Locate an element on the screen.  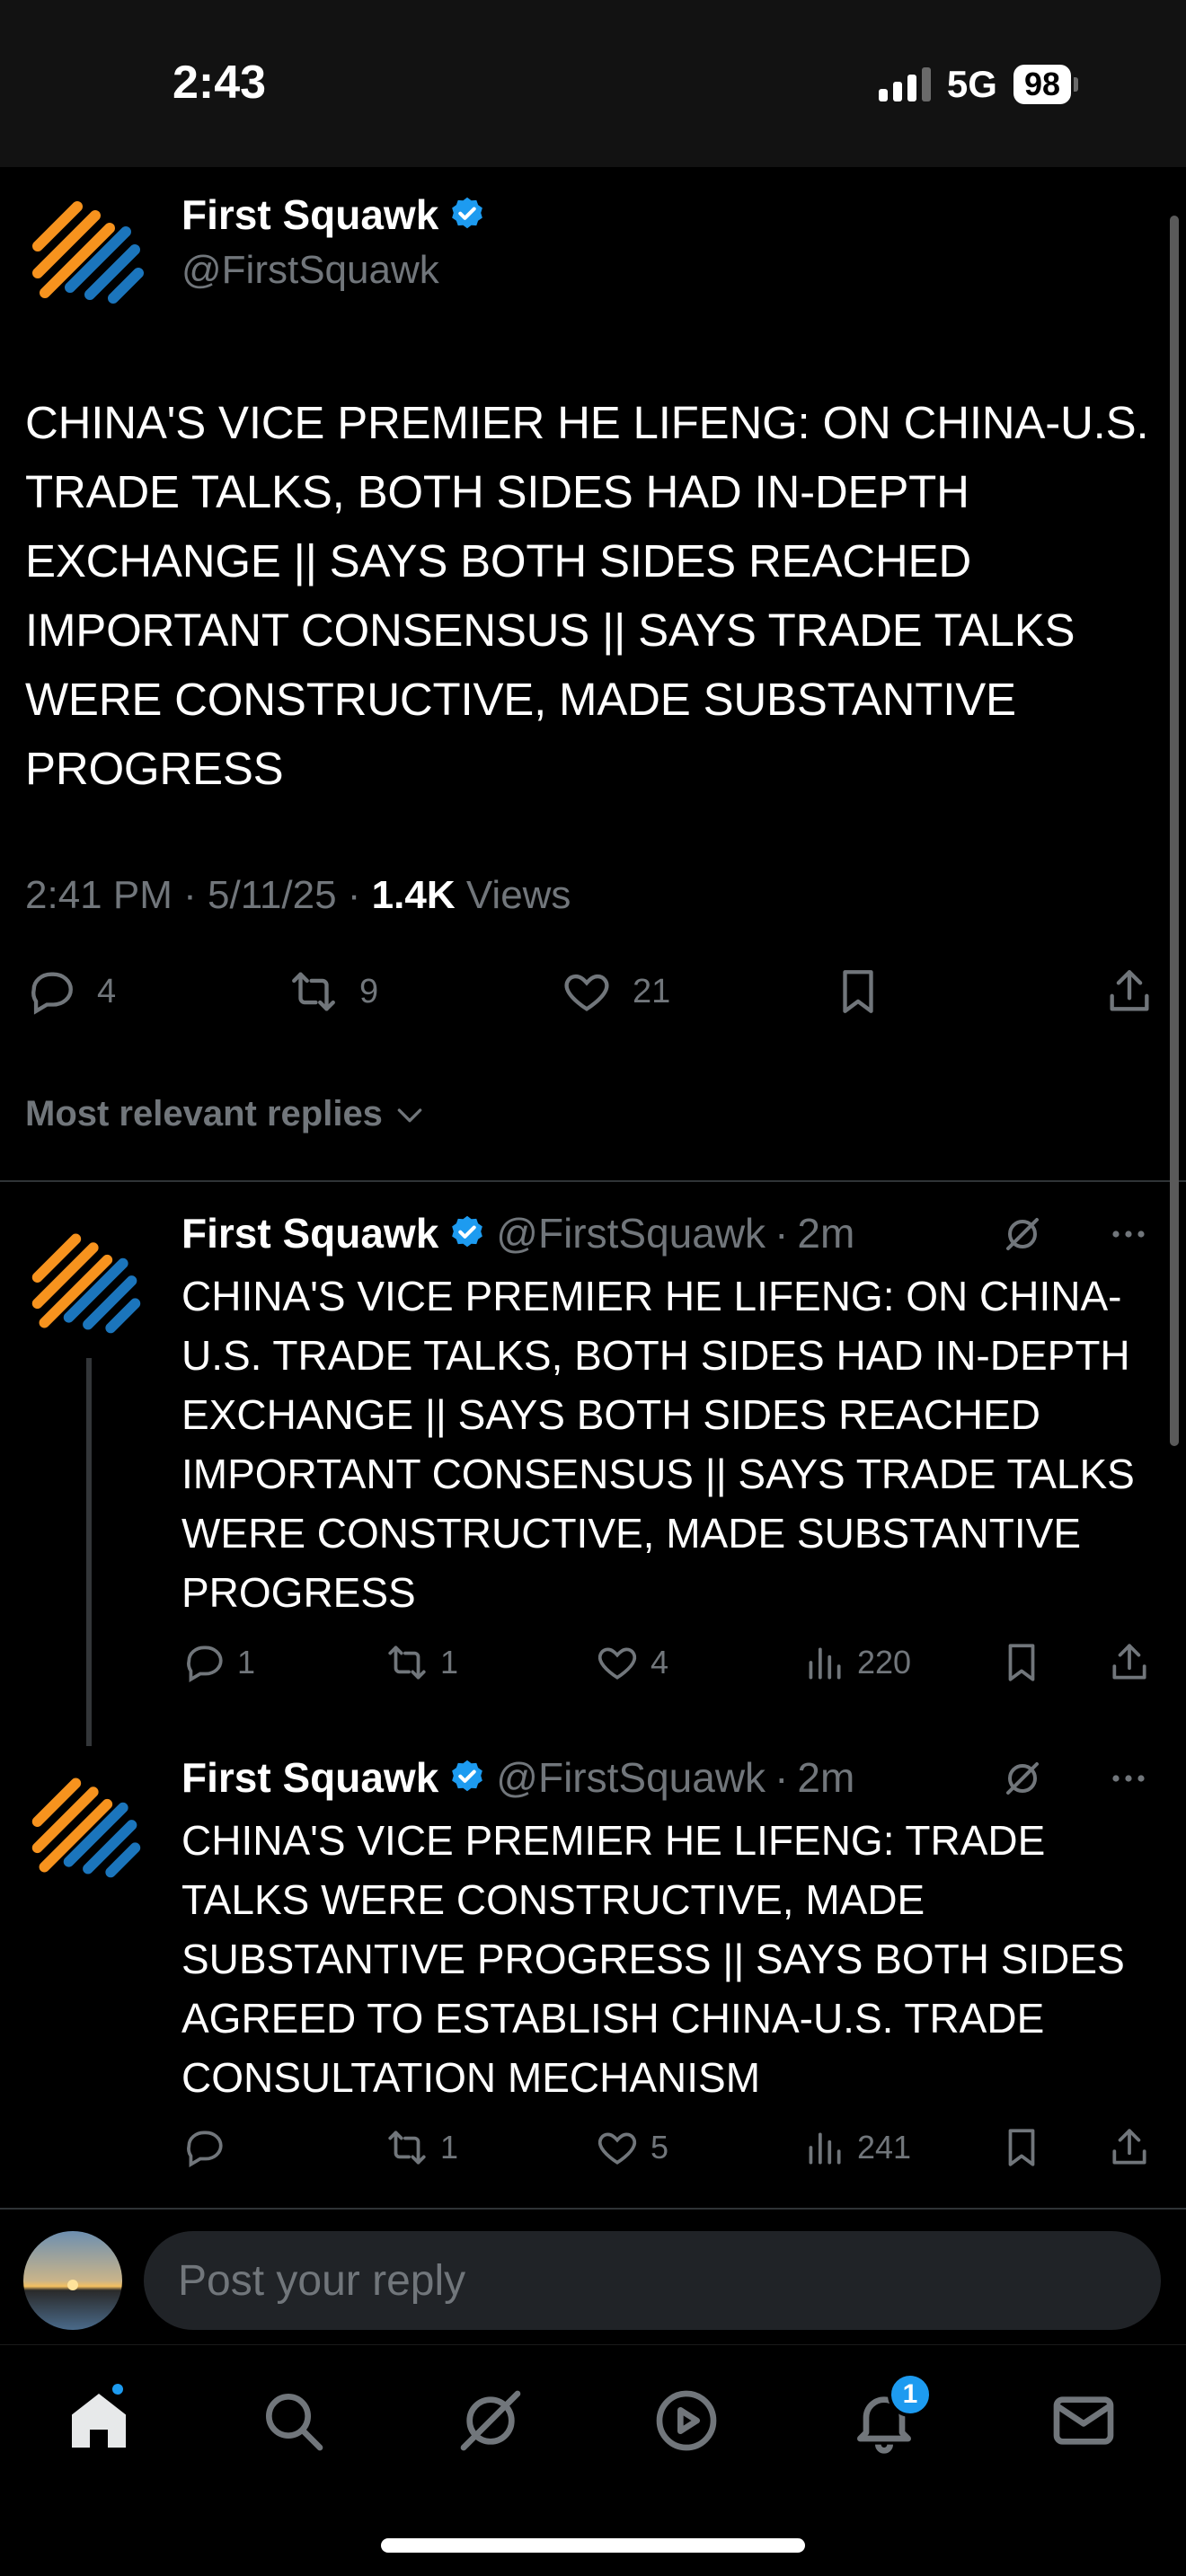
thread-line is located at coordinates (89, 1552).